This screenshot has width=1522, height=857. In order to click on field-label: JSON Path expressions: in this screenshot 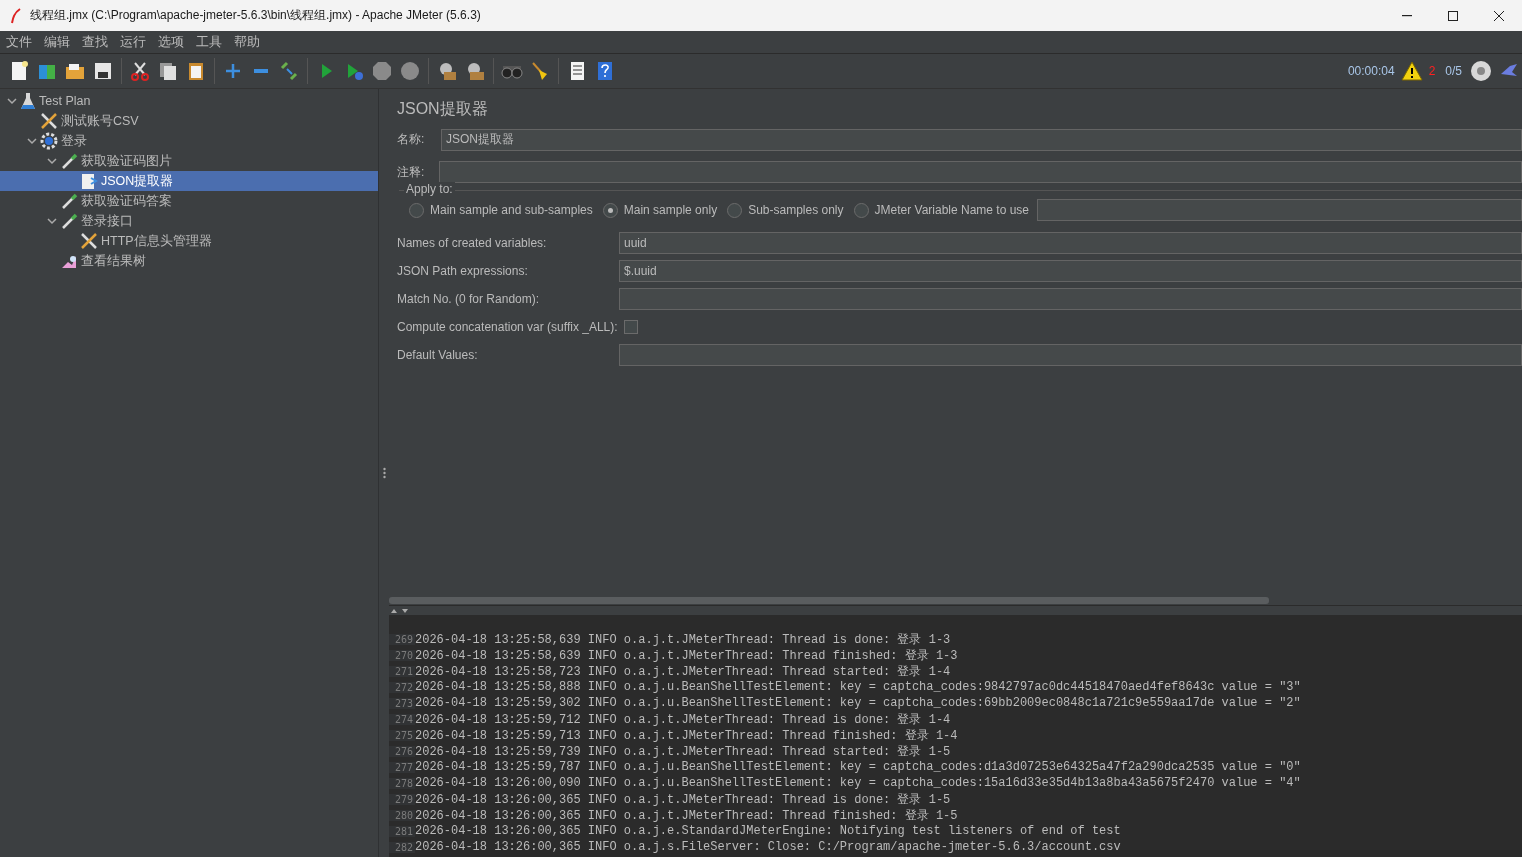, I will do `click(463, 271)`.